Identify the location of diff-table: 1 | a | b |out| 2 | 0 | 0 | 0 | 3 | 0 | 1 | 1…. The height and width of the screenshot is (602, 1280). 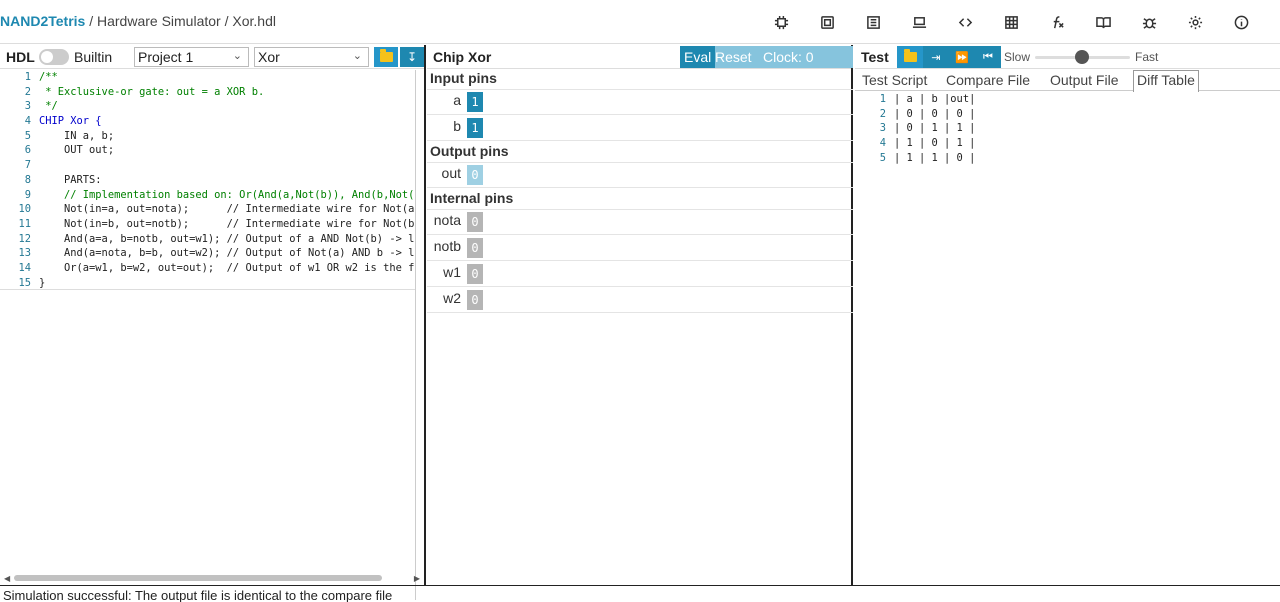
(1067, 128).